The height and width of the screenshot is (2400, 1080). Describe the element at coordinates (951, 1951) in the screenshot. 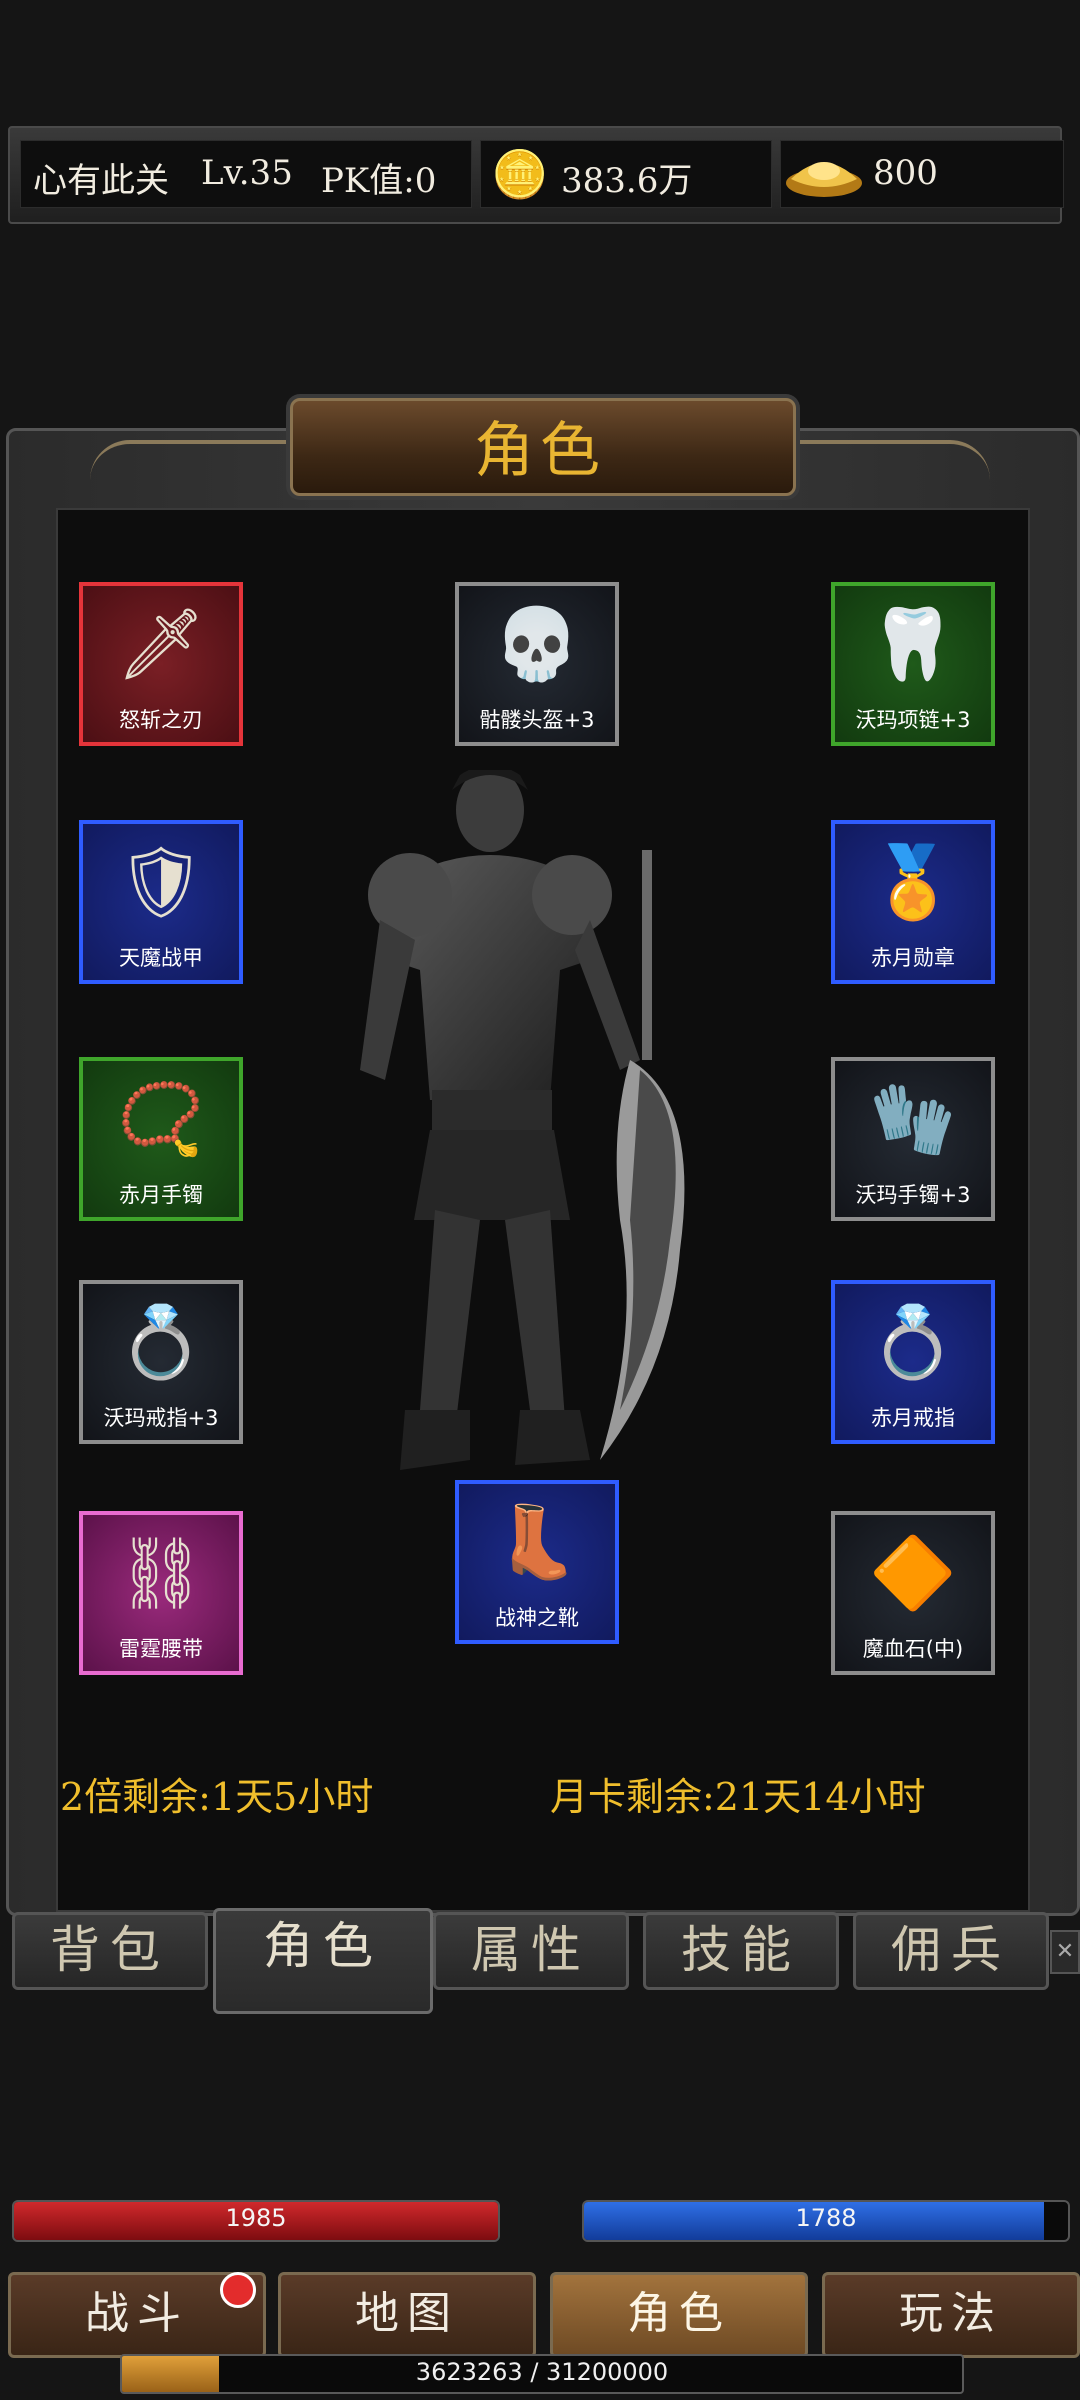

I see `tab-mercenary: 佣兵` at that location.